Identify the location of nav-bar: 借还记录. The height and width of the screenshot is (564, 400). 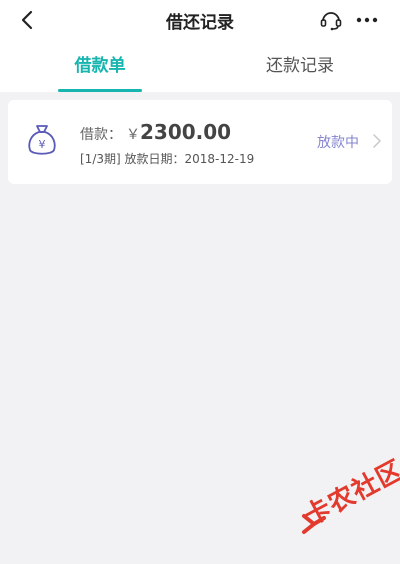
(200, 20).